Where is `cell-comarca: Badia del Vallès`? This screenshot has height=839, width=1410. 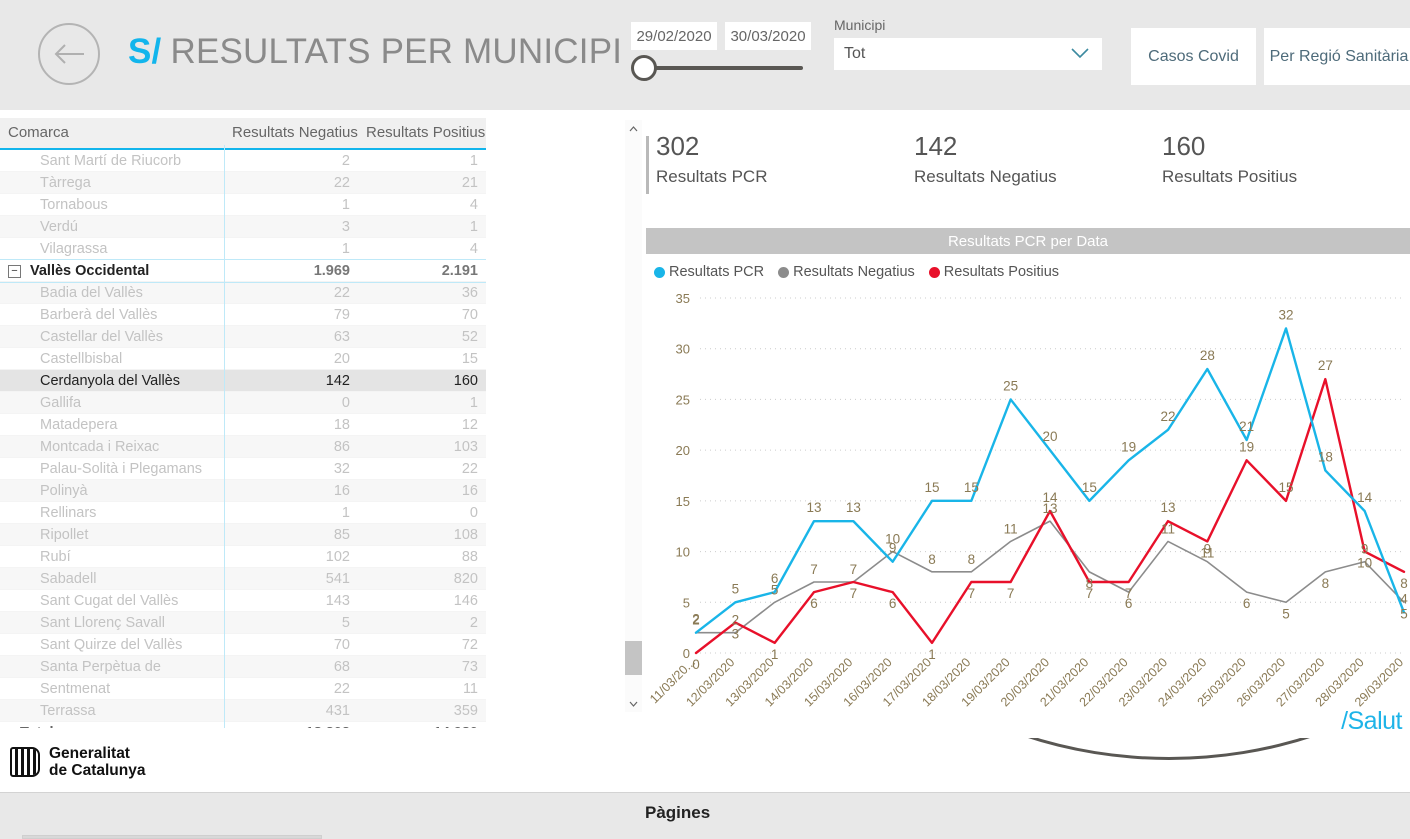
cell-comarca: Badia del Vallès is located at coordinates (112, 292).